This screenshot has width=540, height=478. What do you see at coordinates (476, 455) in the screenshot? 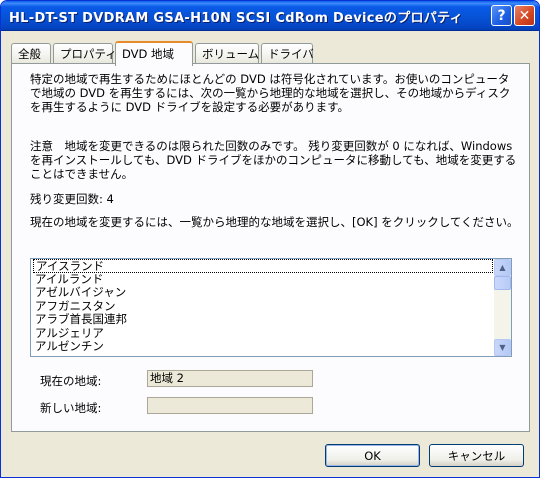
I see `cancel-button: キャンセル` at bounding box center [476, 455].